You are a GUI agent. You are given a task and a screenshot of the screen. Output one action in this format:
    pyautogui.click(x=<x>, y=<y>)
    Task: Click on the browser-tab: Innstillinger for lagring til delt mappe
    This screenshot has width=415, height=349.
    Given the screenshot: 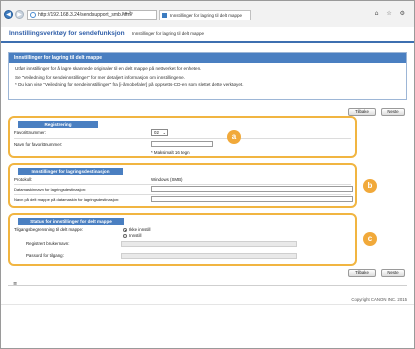 What is the action you would take?
    pyautogui.click(x=205, y=15)
    